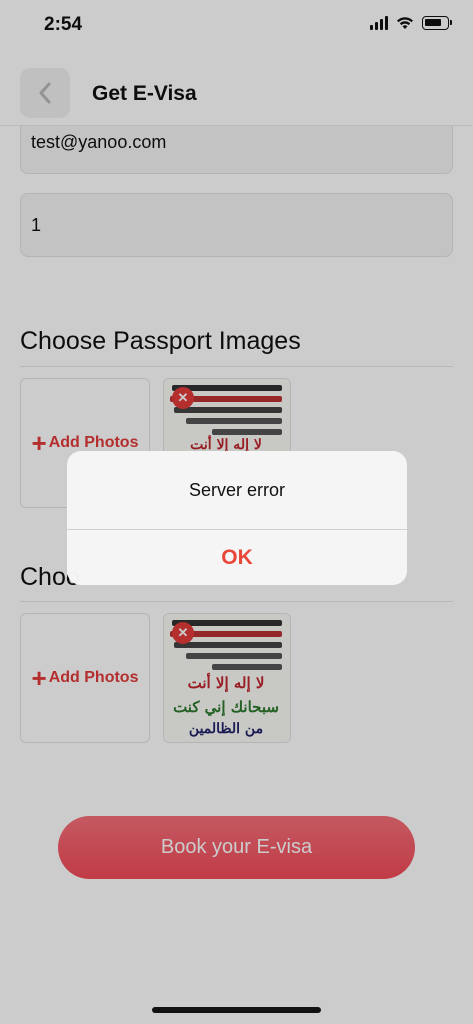 Image resolution: width=473 pixels, height=1024 pixels. I want to click on alert-ok-button: OK, so click(237, 557).